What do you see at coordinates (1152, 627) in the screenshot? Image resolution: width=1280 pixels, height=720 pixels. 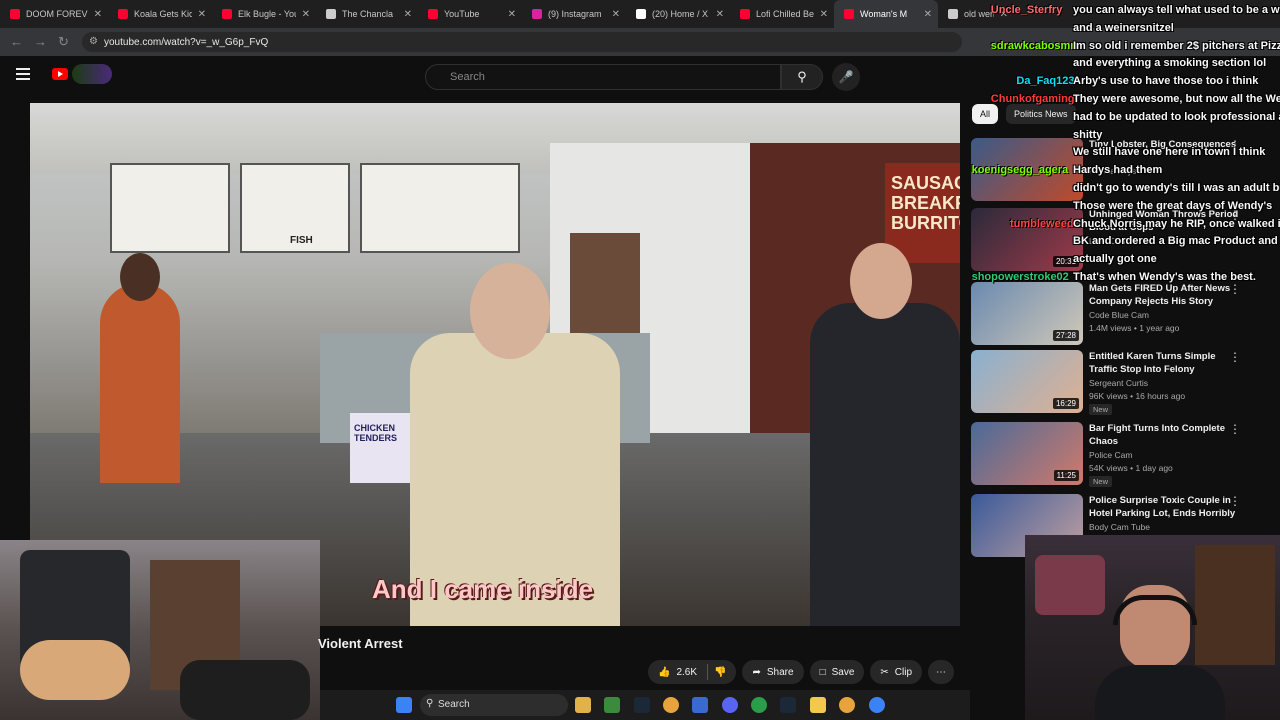 I see `streamer-webcam` at bounding box center [1152, 627].